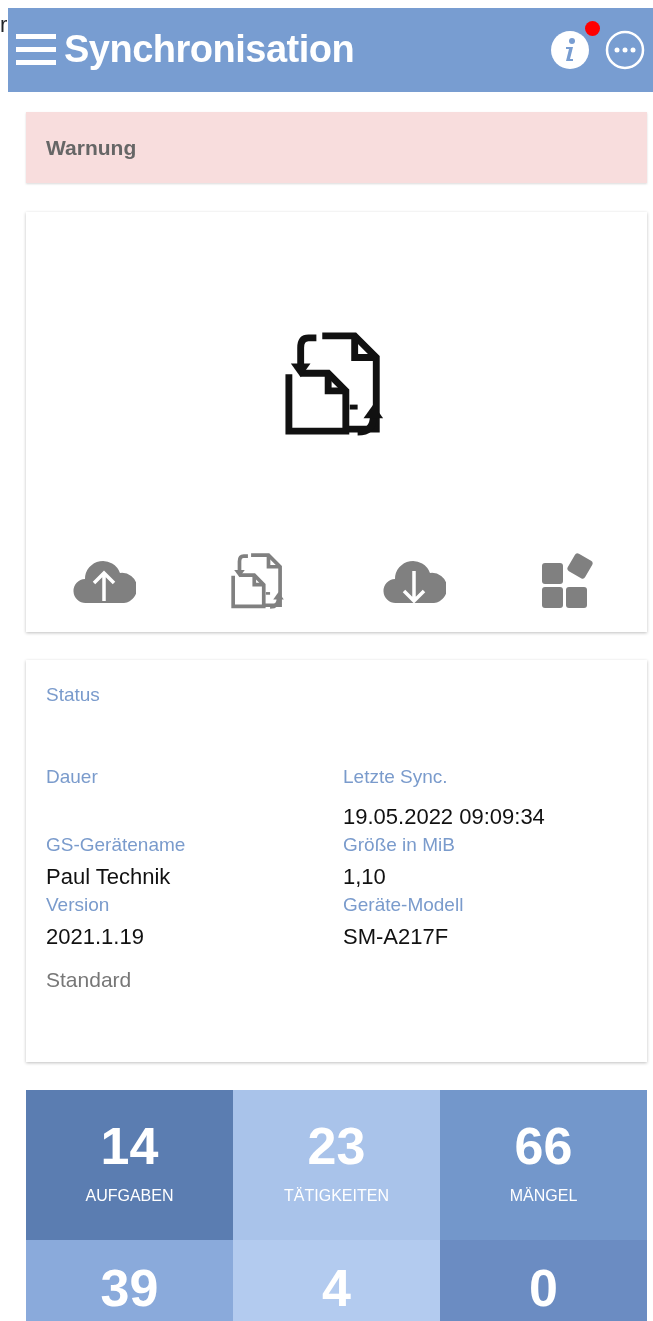 This screenshot has width=653, height=1321. Describe the element at coordinates (625, 50) in the screenshot. I see `more-icon` at that location.